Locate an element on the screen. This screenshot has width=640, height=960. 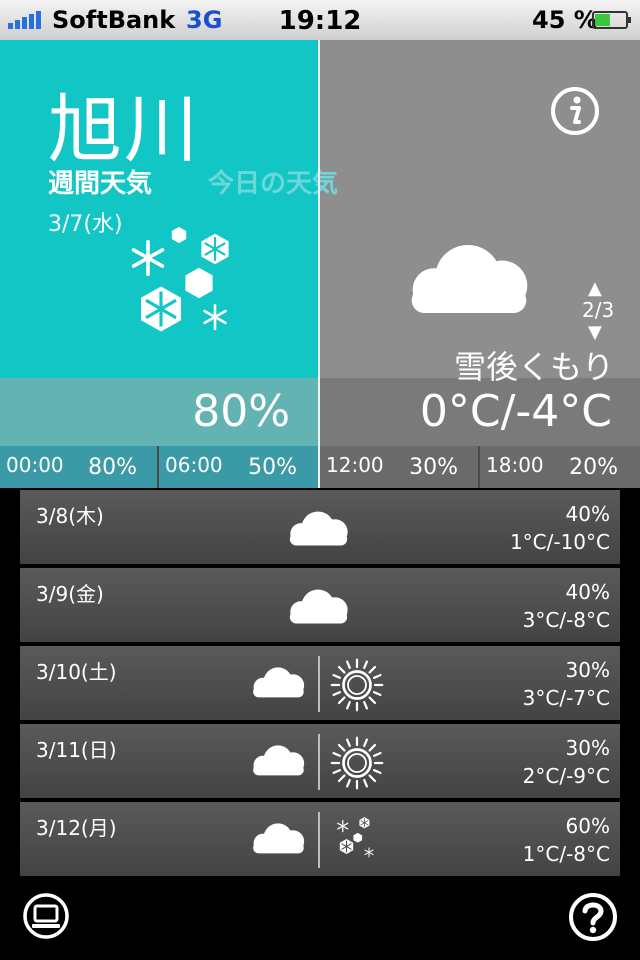
forecast-temp: 1°C/-10°C is located at coordinates (559, 542).